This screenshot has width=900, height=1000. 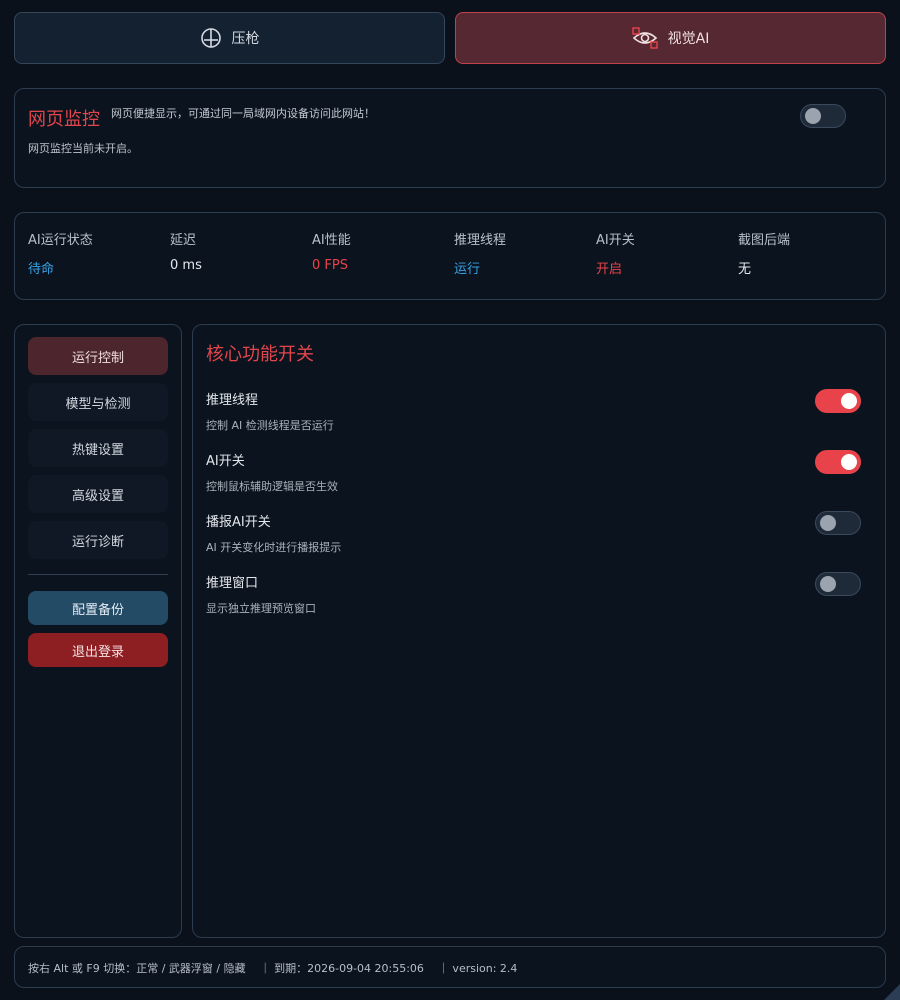 I want to click on config-backup-button: 配置备份, so click(x=98, y=608).